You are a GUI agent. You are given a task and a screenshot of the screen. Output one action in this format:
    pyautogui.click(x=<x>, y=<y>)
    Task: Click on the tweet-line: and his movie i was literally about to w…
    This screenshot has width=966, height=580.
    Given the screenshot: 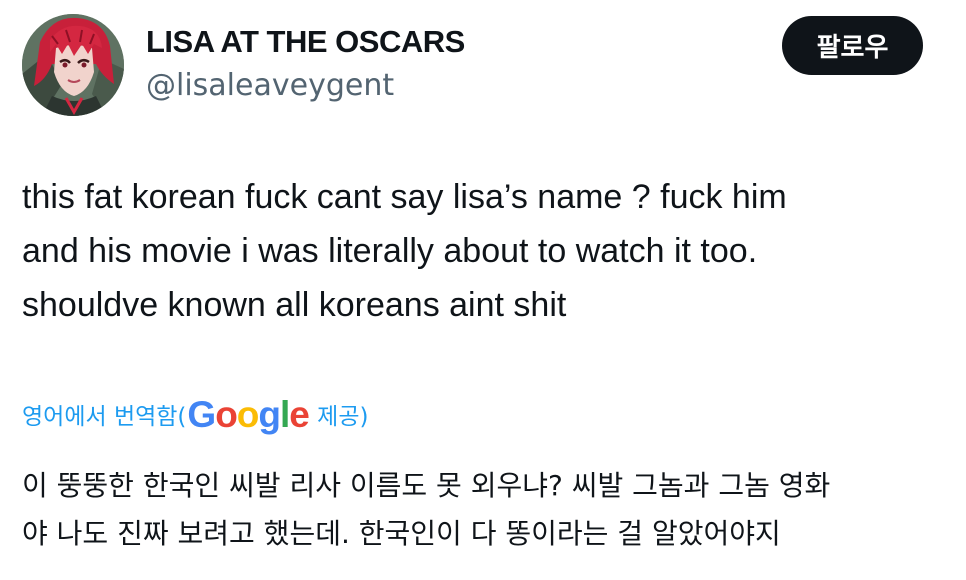 What is the action you would take?
    pyautogui.click(x=390, y=251)
    